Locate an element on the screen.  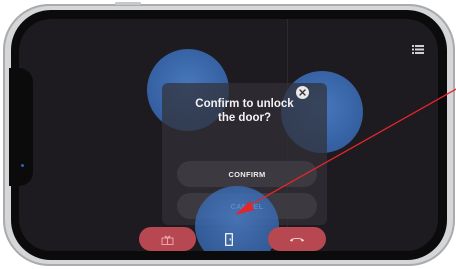
dialog-title: Confirm to unlock the door? is located at coordinates (244, 111).